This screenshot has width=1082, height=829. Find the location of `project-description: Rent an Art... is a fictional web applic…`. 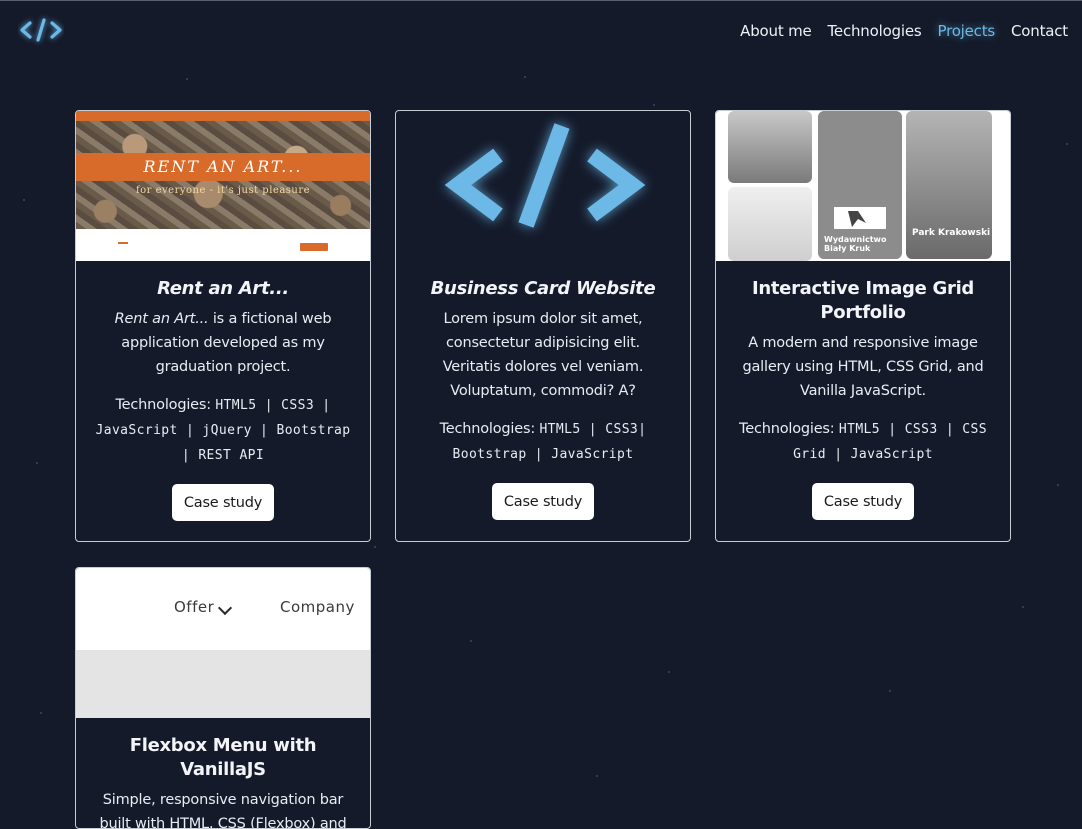

project-description: Rent an Art... is a fictional web applic… is located at coordinates (223, 343).